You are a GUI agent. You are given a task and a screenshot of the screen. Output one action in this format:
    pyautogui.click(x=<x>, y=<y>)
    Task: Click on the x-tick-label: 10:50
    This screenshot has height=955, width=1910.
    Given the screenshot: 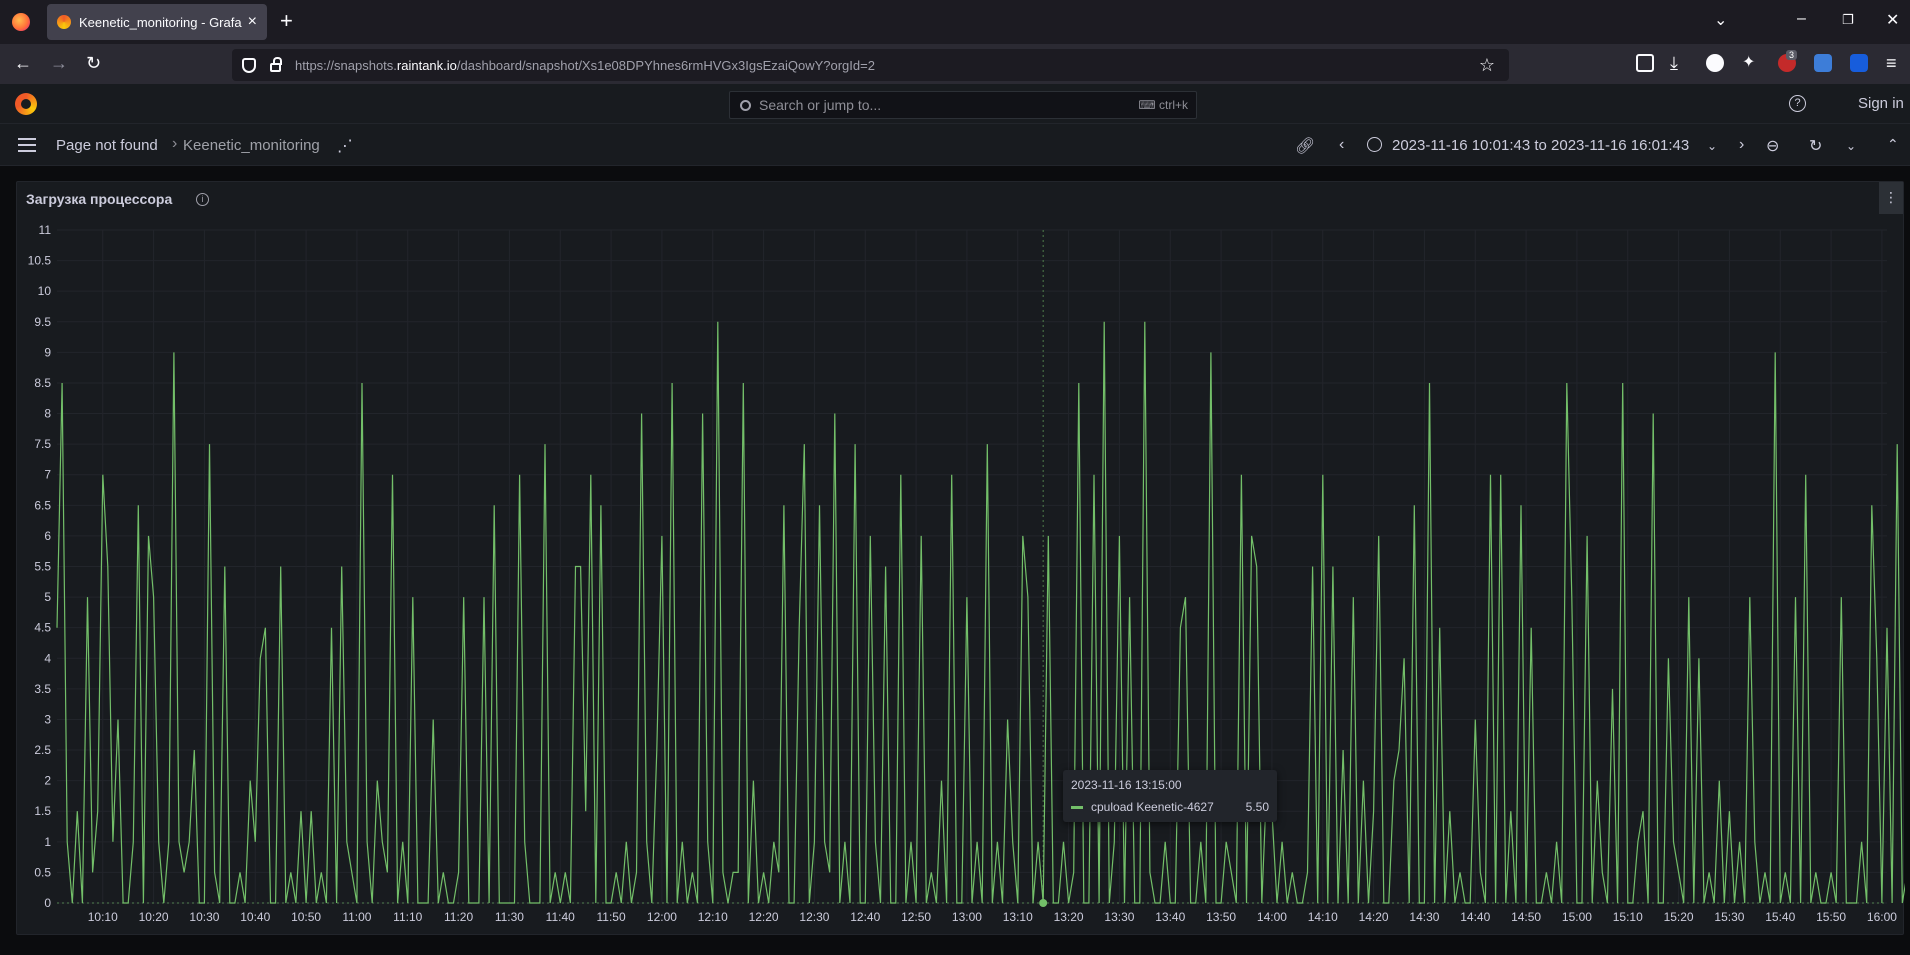 What is the action you would take?
    pyautogui.click(x=306, y=917)
    